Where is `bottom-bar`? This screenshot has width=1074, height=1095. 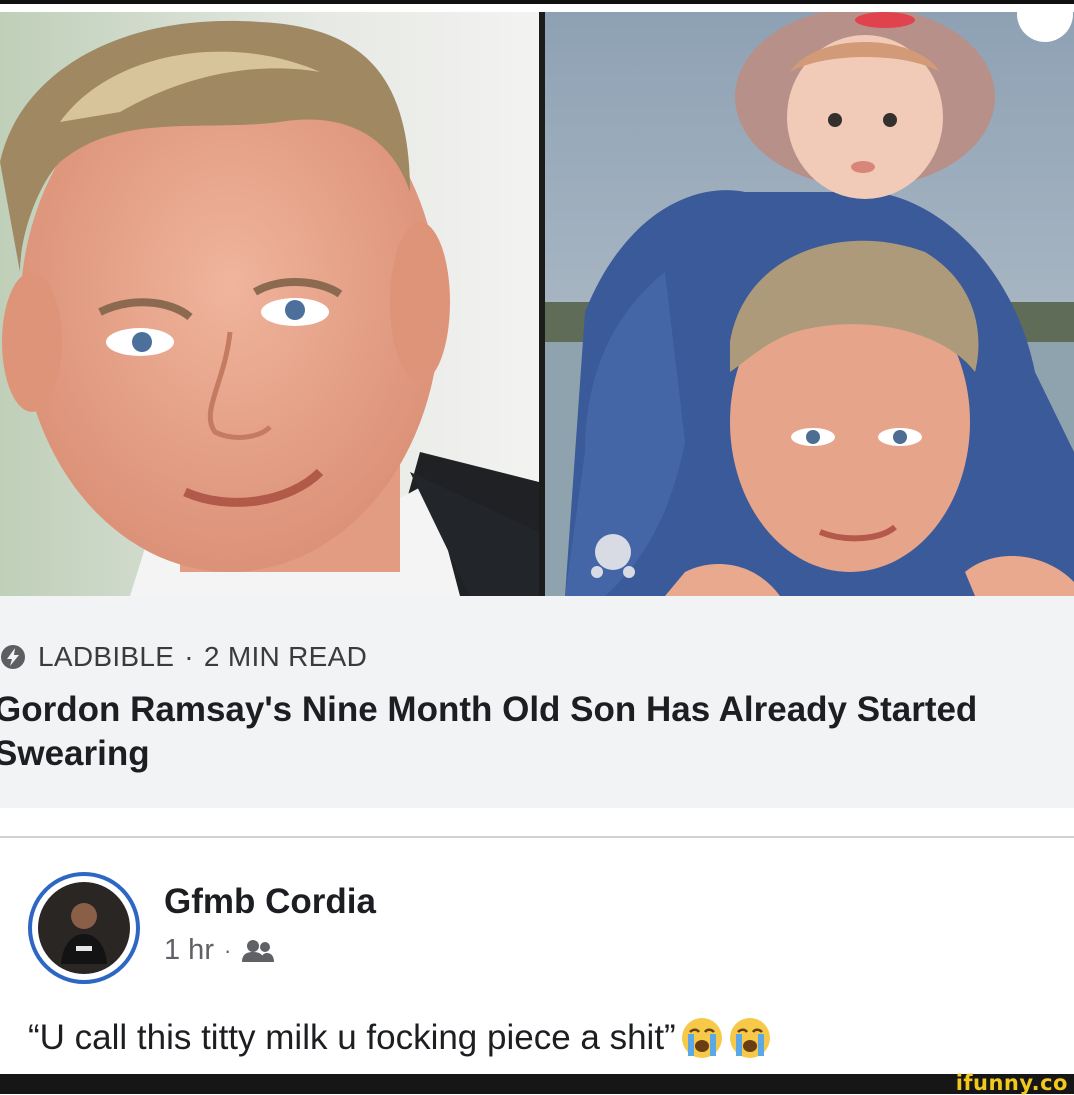
bottom-bar is located at coordinates (537, 1084).